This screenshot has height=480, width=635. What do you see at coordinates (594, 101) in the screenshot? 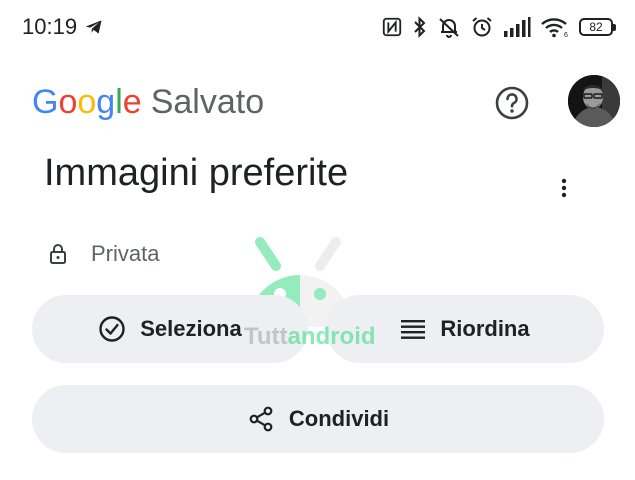
I see `avatar` at bounding box center [594, 101].